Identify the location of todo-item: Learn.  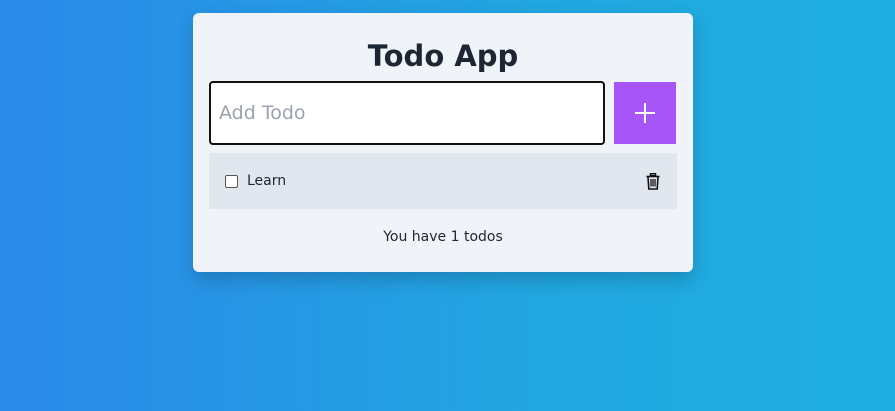
(443, 181).